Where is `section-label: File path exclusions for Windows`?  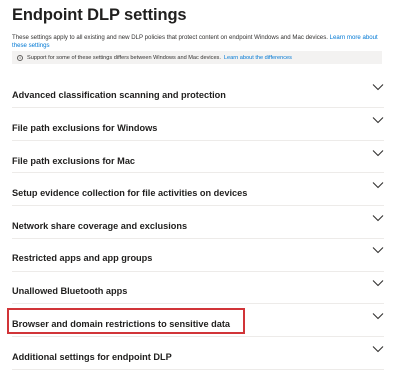 section-label: File path exclusions for Windows is located at coordinates (85, 128).